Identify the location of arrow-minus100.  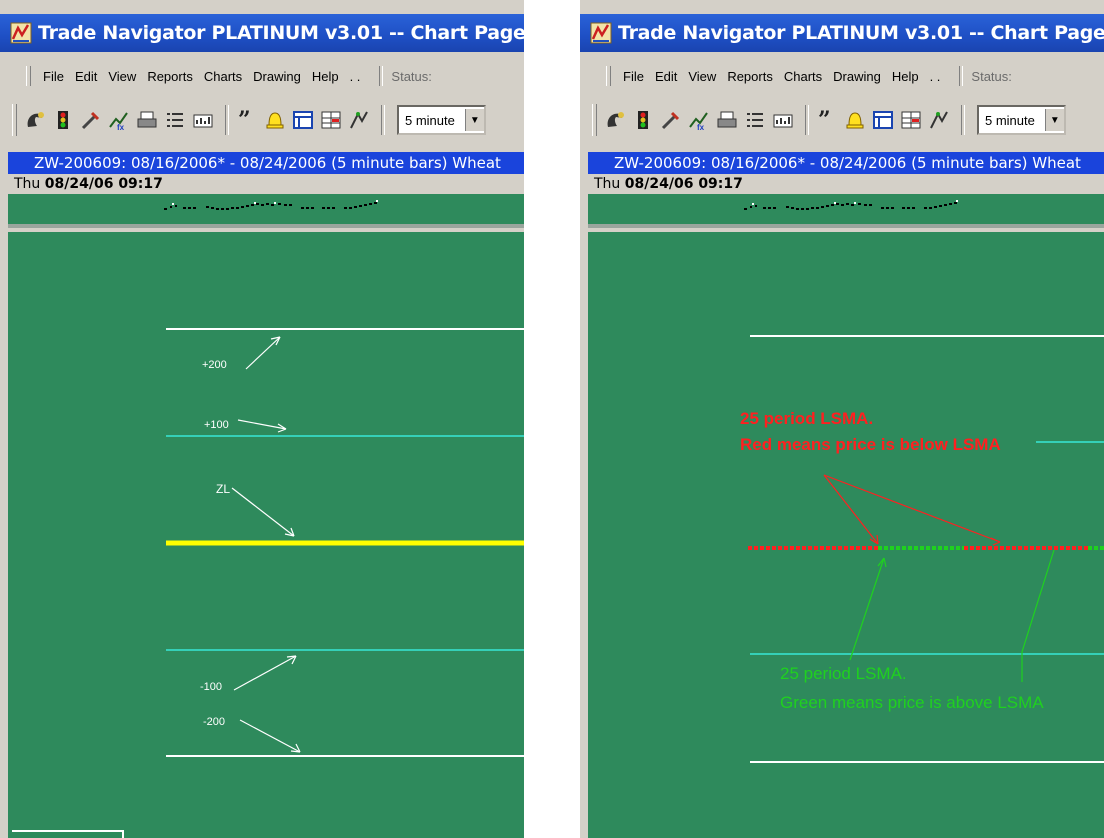
(265, 673).